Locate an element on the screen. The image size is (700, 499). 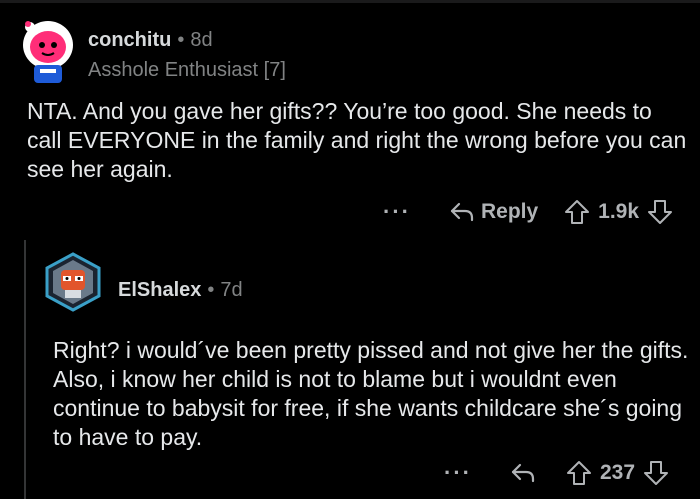
vote-count: 1.9k is located at coordinates (619, 211).